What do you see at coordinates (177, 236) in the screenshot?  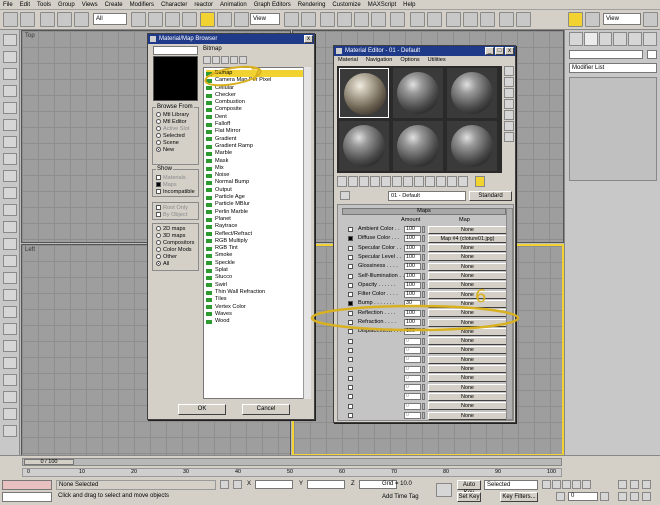 I see `option-row: 3D maps` at bounding box center [177, 236].